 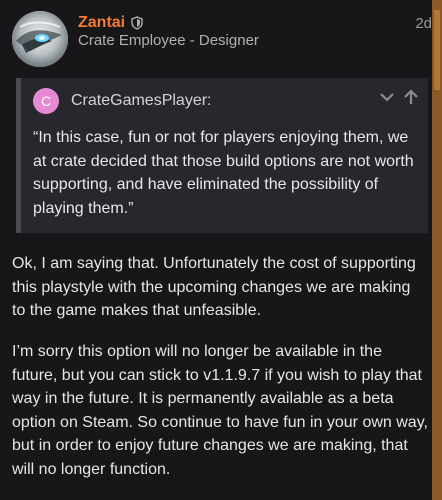 What do you see at coordinates (226, 102) in the screenshot?
I see `quote-header: C CrateGamesPlayer:` at bounding box center [226, 102].